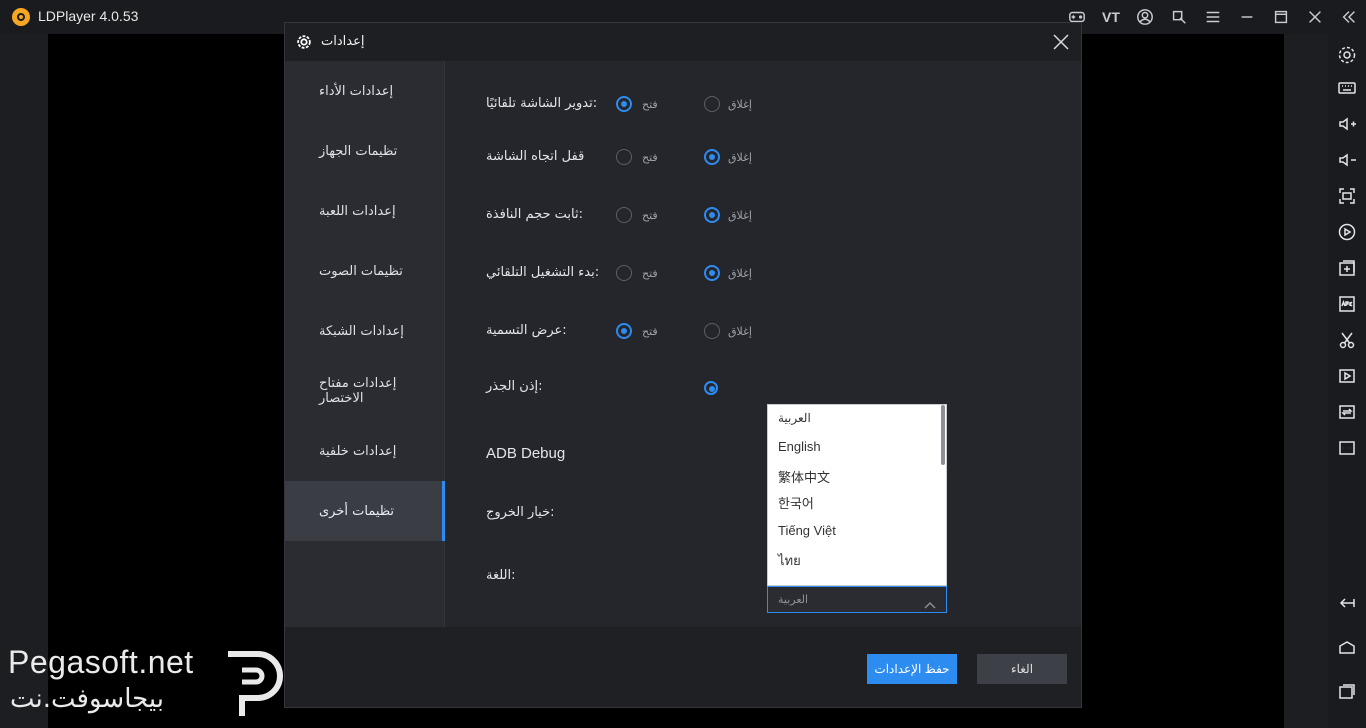 The height and width of the screenshot is (728, 1366). What do you see at coordinates (912, 669) in the screenshot?
I see `save-settings-button: حفظ الإعدادات` at bounding box center [912, 669].